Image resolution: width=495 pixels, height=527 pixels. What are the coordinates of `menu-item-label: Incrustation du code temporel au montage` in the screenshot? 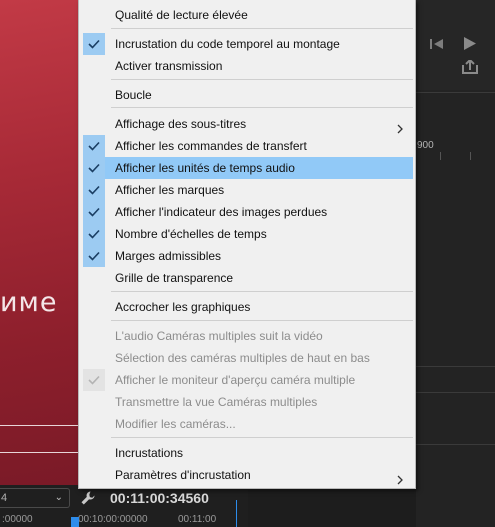 It's located at (227, 44).